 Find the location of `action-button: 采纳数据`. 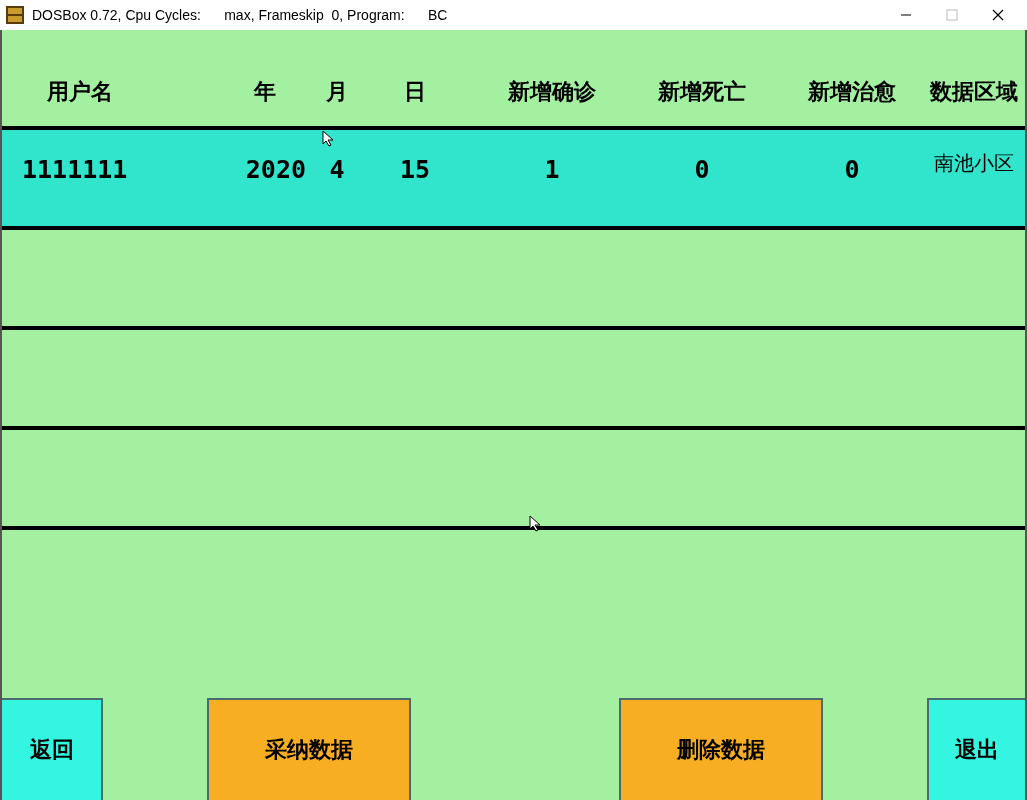

action-button: 采纳数据 is located at coordinates (309, 749).